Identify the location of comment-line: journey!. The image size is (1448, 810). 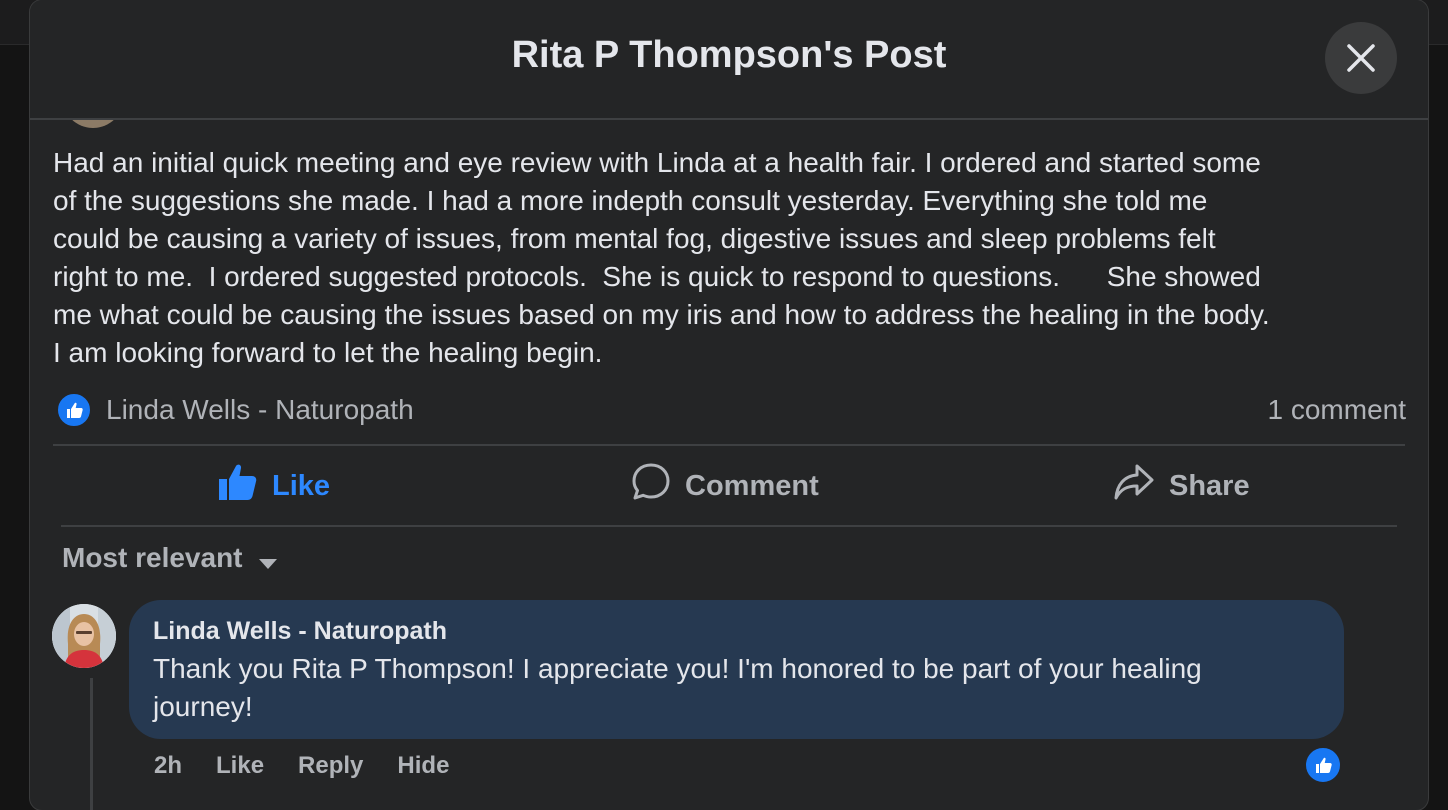
(203, 706).